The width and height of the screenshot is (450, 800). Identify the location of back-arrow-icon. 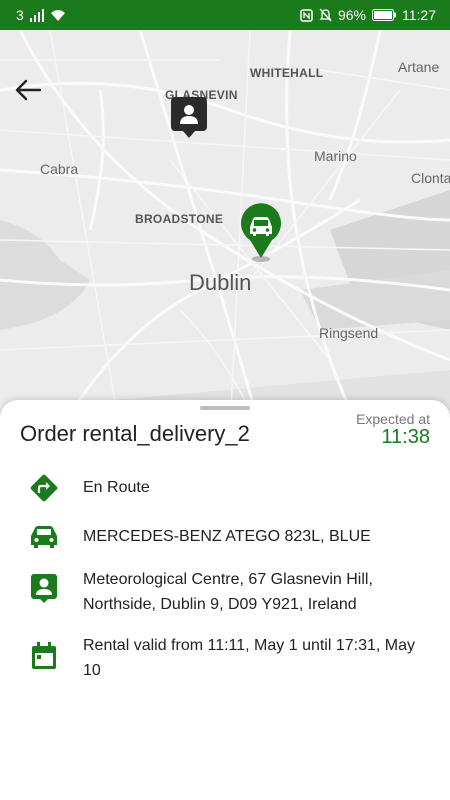
(28, 90).